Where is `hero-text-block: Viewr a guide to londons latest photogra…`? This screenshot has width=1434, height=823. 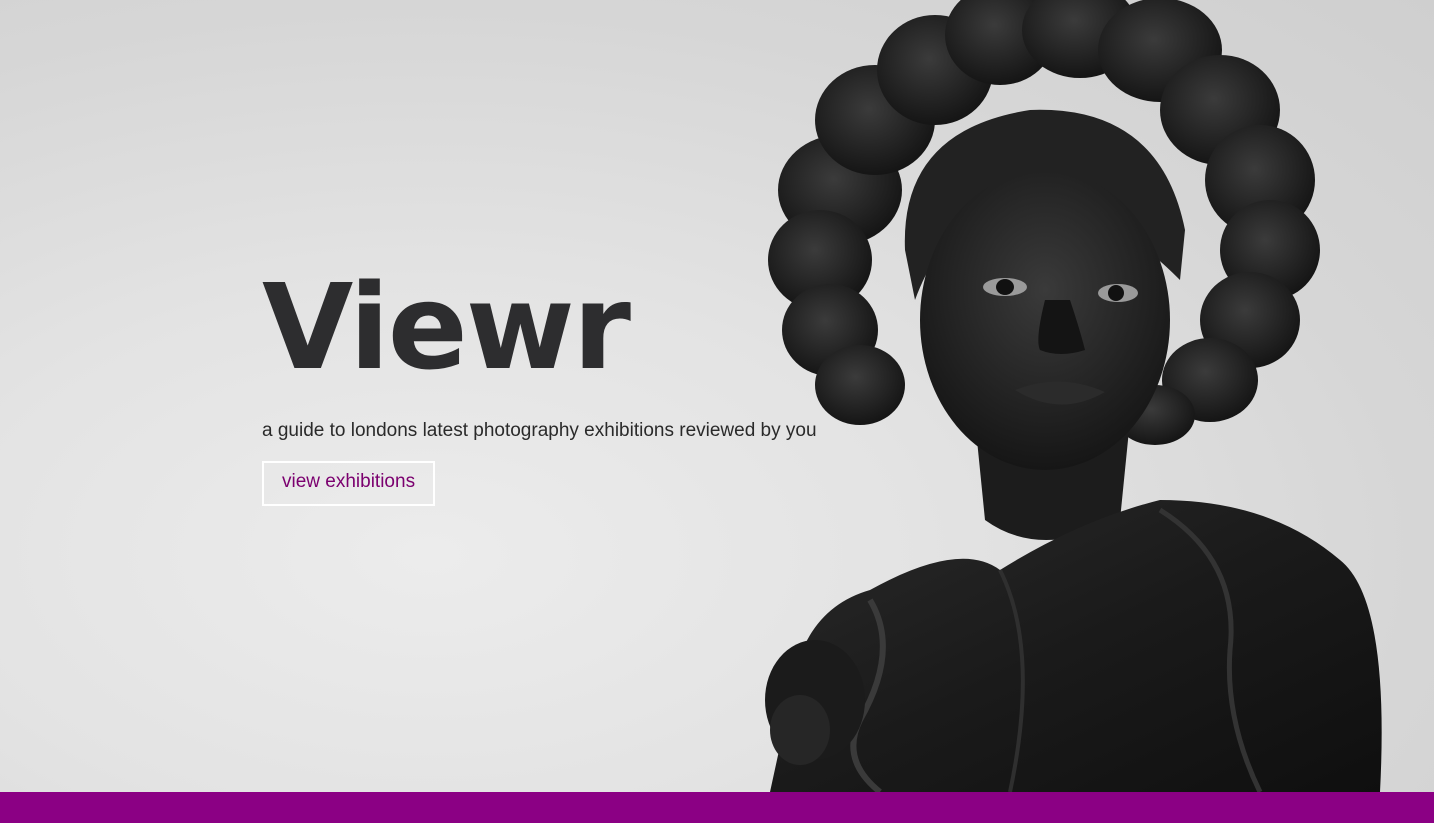
hero-text-block: Viewr a guide to londons latest photogra… is located at coordinates (582, 387).